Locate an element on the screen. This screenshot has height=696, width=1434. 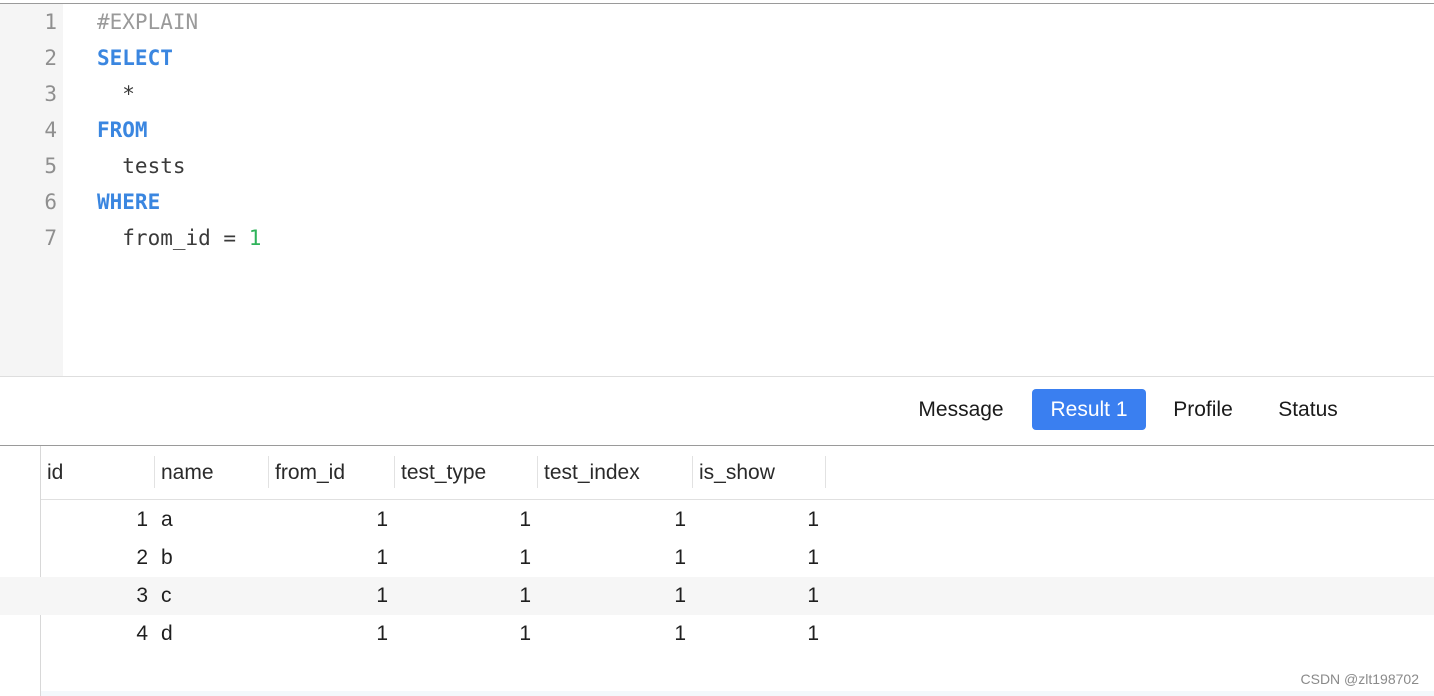
table-row: 1a1111 is located at coordinates (717, 520).